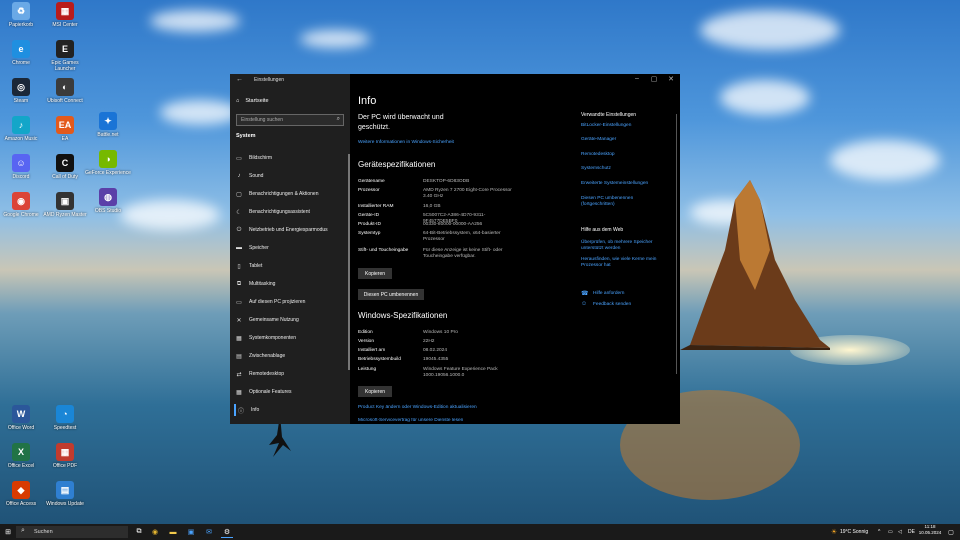 The width and height of the screenshot is (960, 540). I want to click on sidebar-item-label: Sound, so click(256, 176).